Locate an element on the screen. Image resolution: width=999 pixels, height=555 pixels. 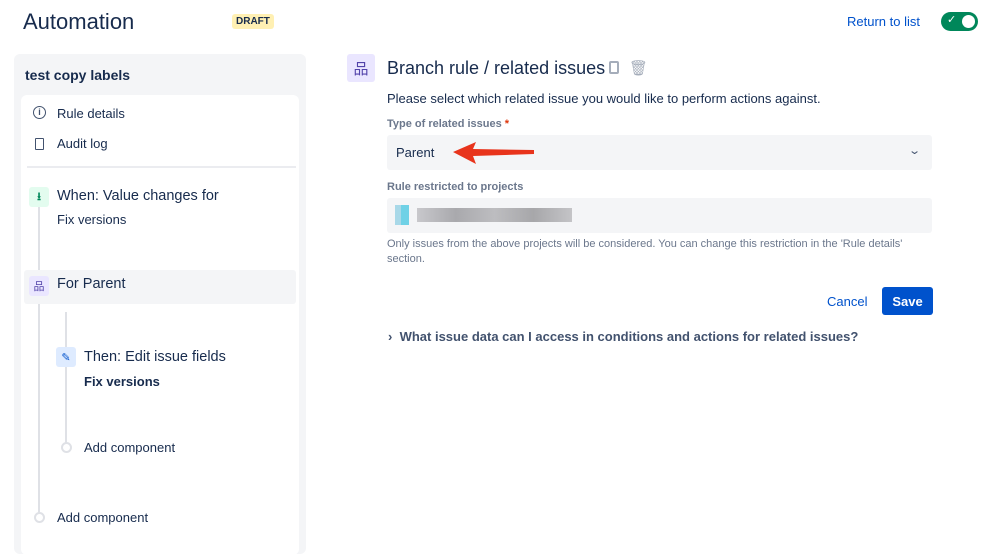
cancel-button: Cancel is located at coordinates (847, 301).